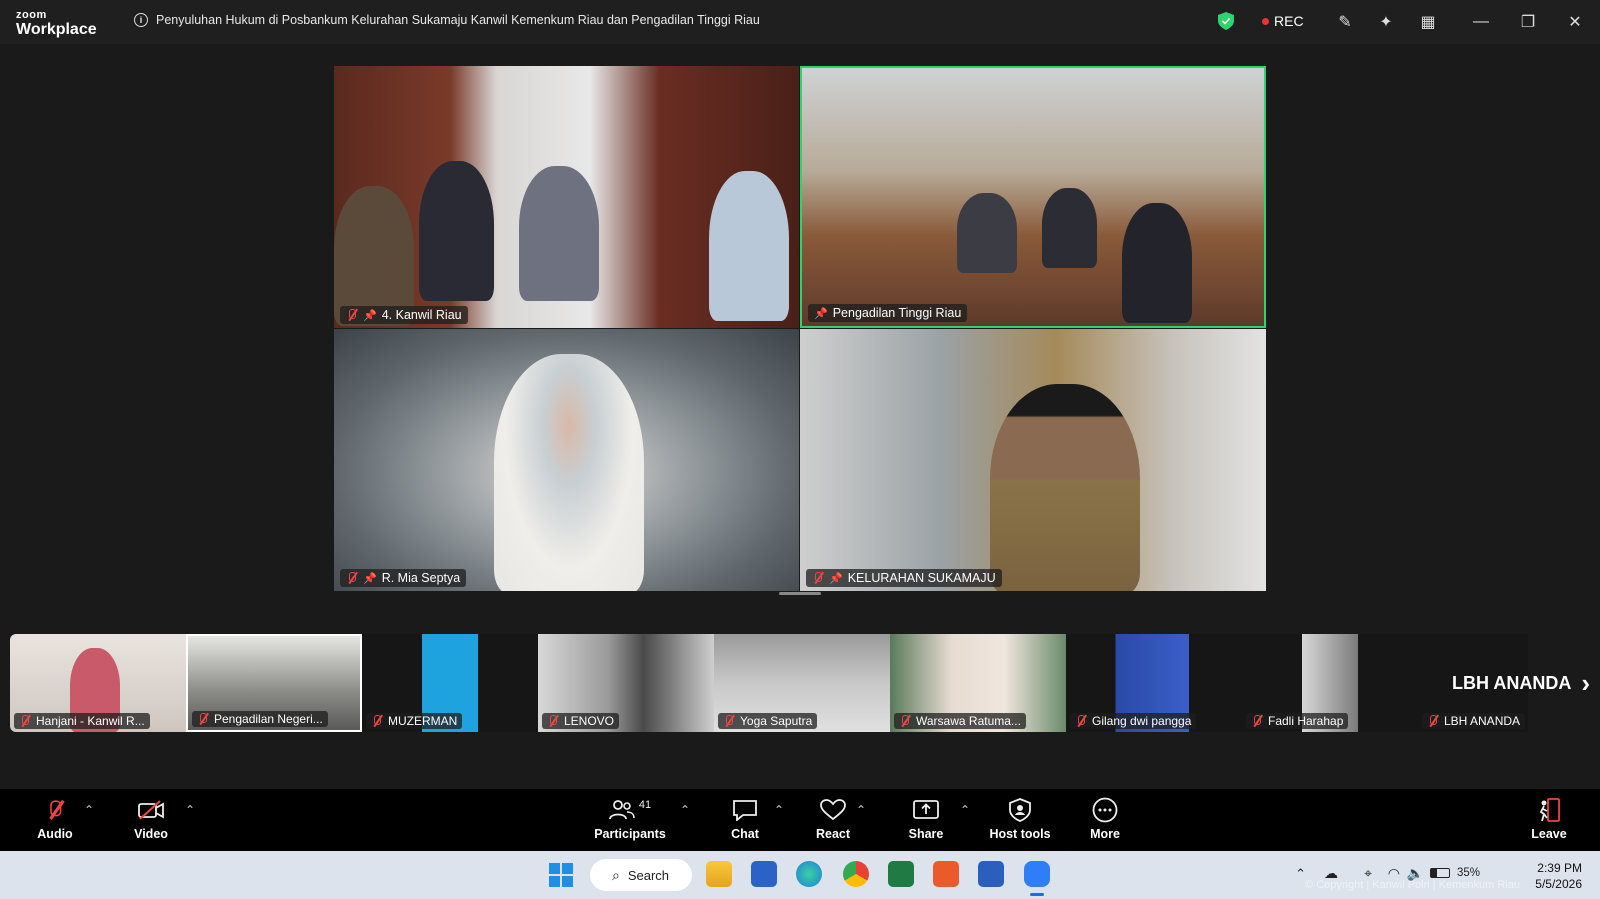 The width and height of the screenshot is (1600, 899). What do you see at coordinates (926, 810) in the screenshot?
I see `share-screen-icon` at bounding box center [926, 810].